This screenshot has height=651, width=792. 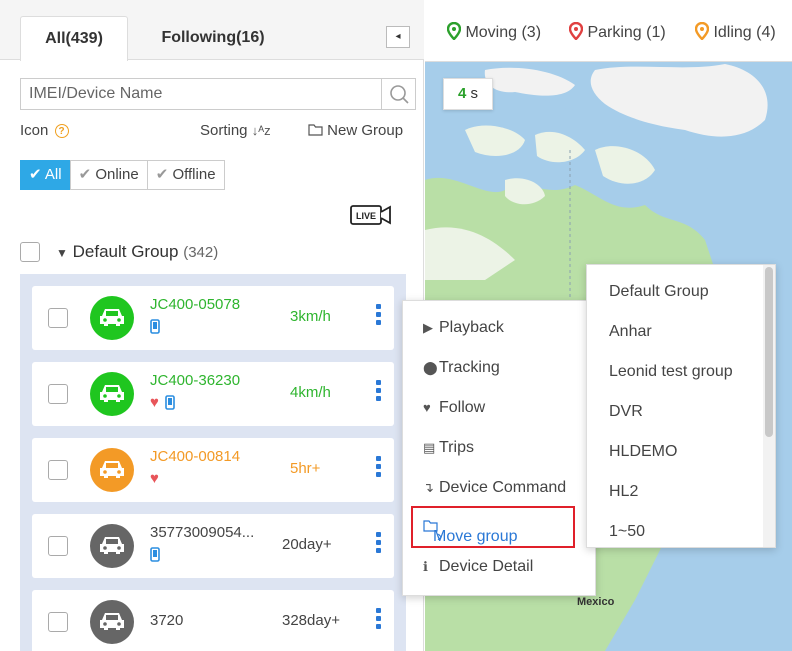 What do you see at coordinates (53, 174) in the screenshot?
I see `filter-all-label: All` at bounding box center [53, 174].